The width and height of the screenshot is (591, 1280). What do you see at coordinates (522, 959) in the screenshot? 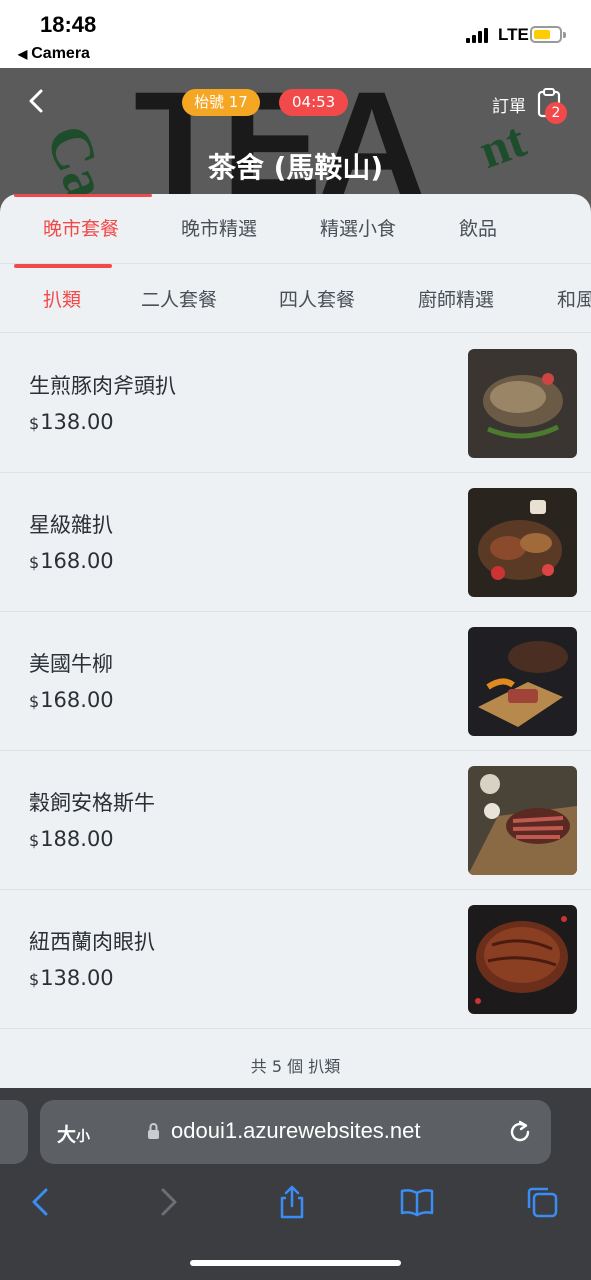
I see `nz-ribeye-photo` at bounding box center [522, 959].